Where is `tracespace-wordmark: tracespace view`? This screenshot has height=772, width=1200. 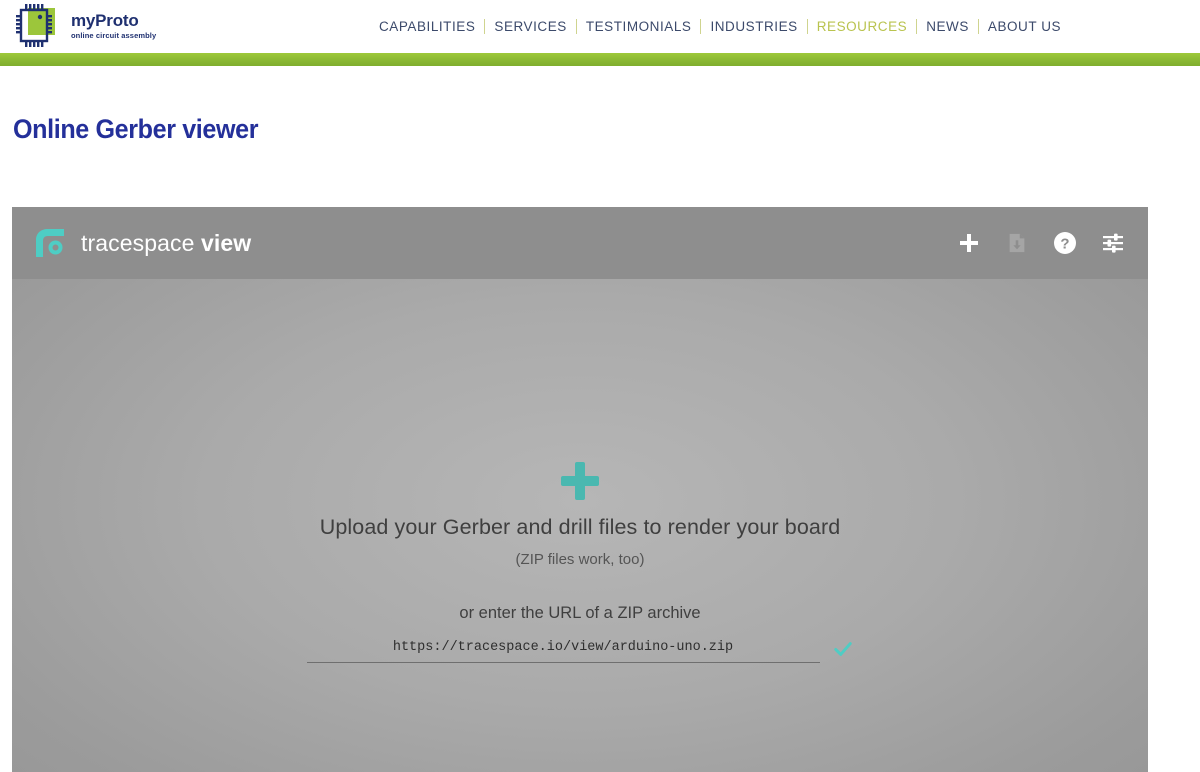 tracespace-wordmark: tracespace view is located at coordinates (166, 243).